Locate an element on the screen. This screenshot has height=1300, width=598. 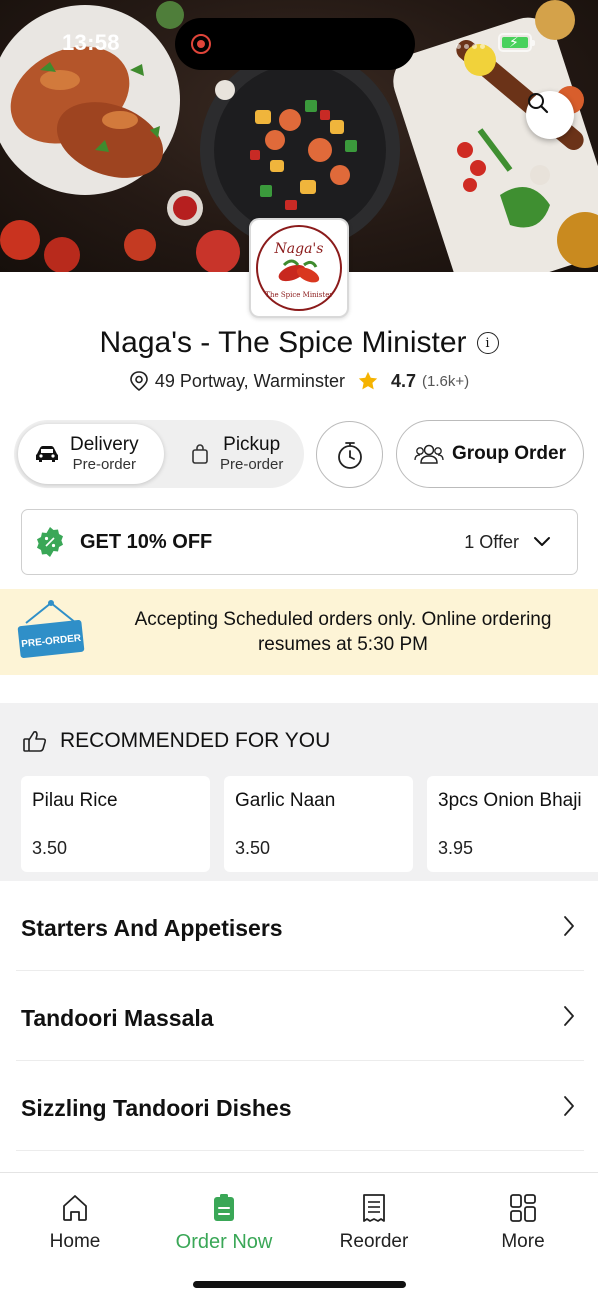
info-icon: i is located at coordinates (487, 343).